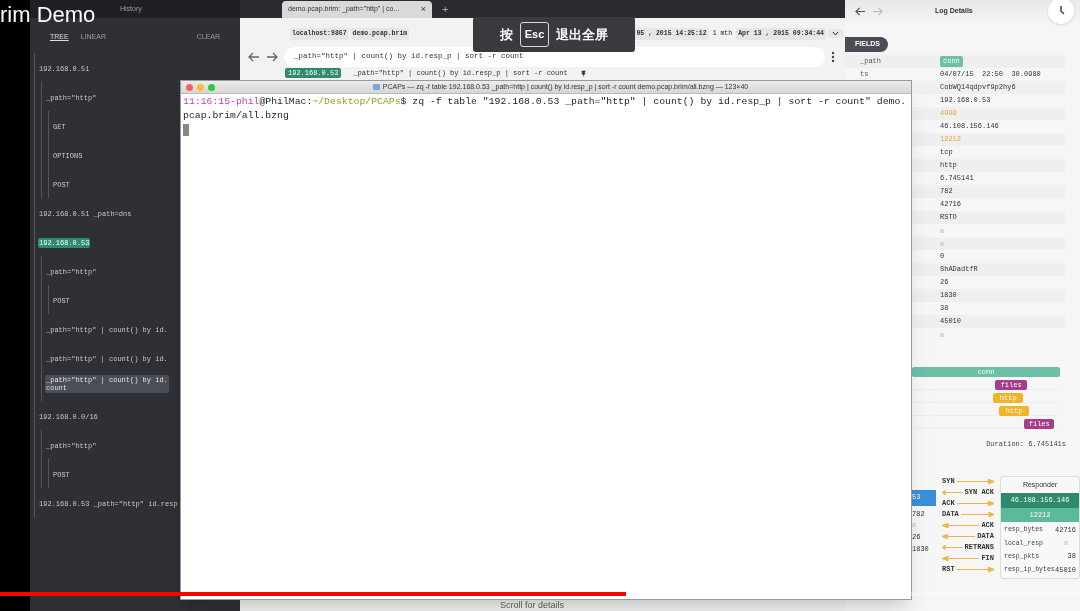 The height and width of the screenshot is (611, 1080). What do you see at coordinates (376, 87) in the screenshot?
I see `folder-icon` at bounding box center [376, 87].